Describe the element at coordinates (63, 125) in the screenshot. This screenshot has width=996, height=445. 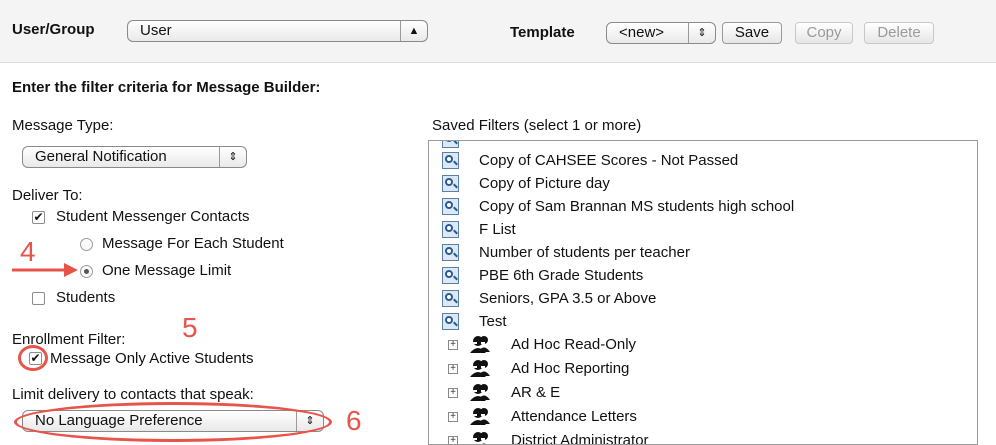
I see `message-type-label: Message Type:` at that location.